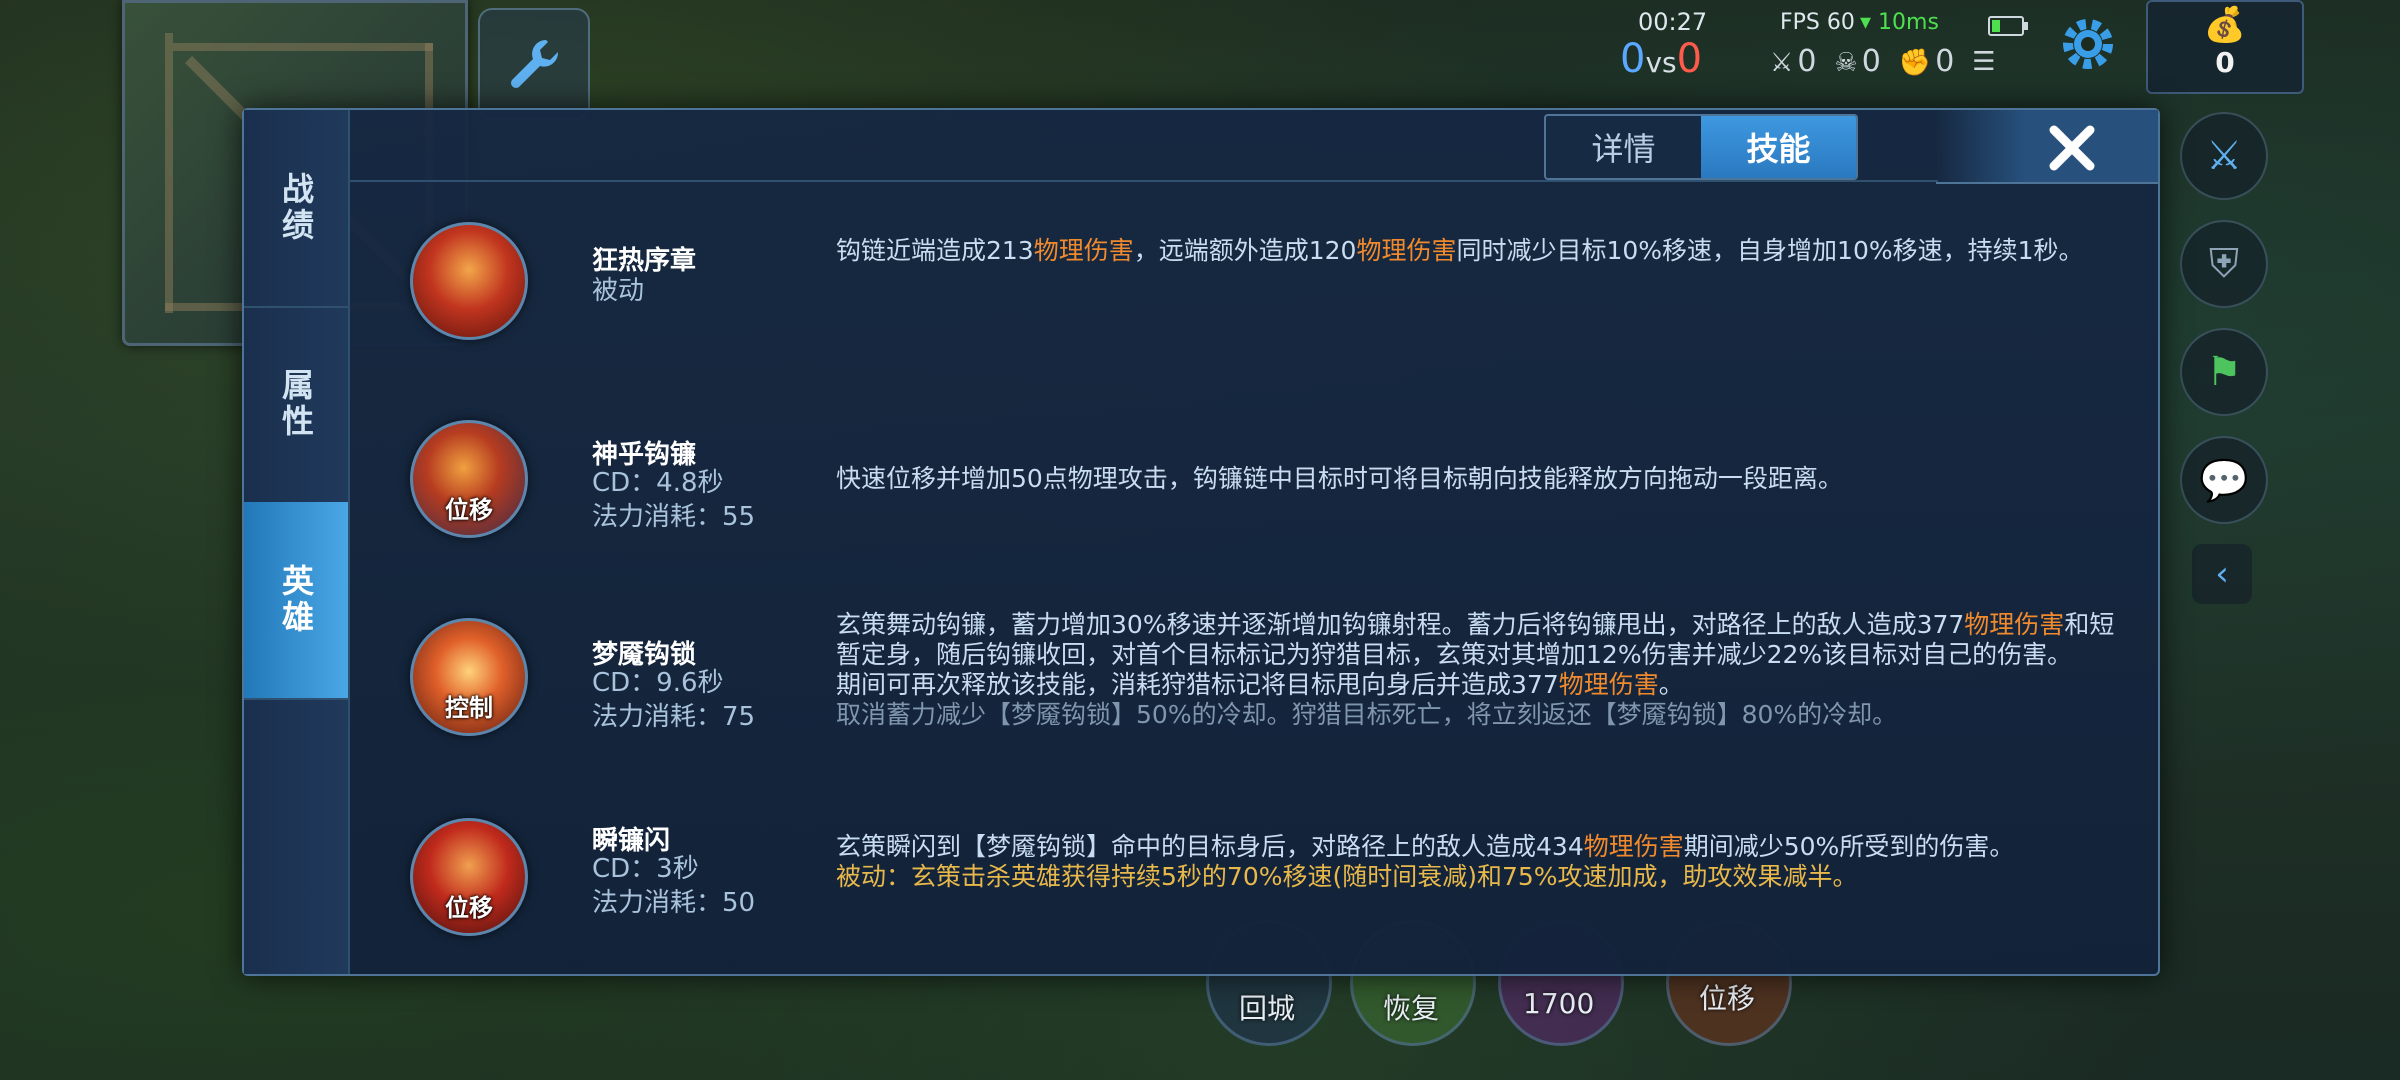  I want to click on close-icon, so click(2072, 148).